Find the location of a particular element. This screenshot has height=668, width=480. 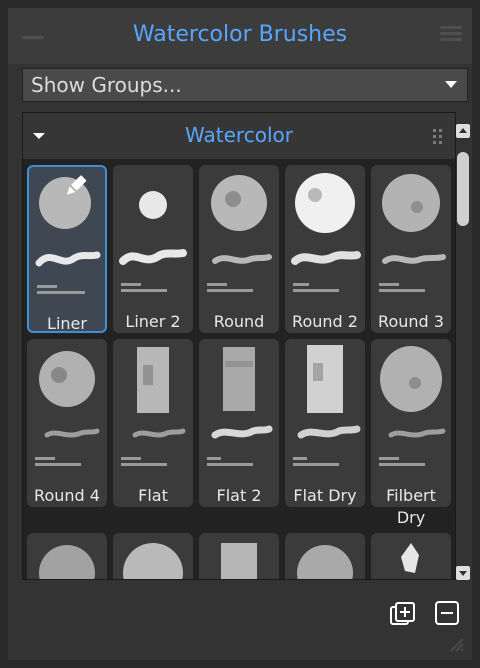

group-header: Watercolor is located at coordinates (239, 136).